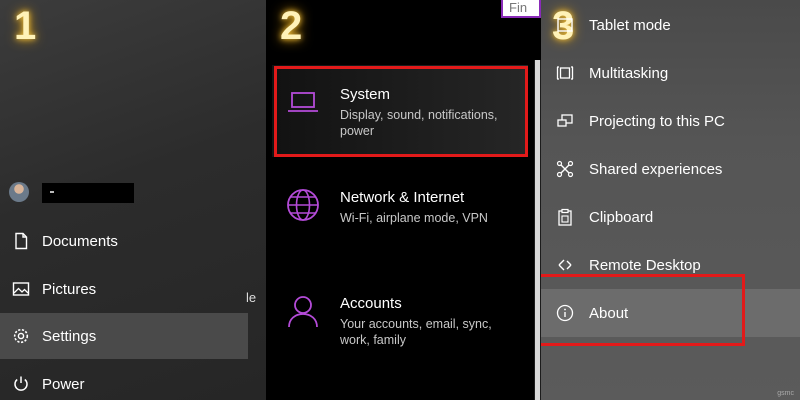 This screenshot has height=400, width=800. What do you see at coordinates (124, 289) in the screenshot?
I see `menu-item-pictures: Pictures` at bounding box center [124, 289].